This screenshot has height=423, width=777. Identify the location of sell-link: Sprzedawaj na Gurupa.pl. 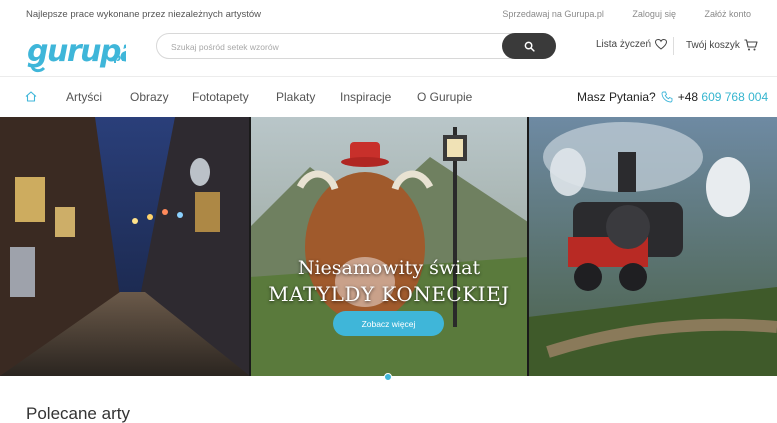
(553, 14).